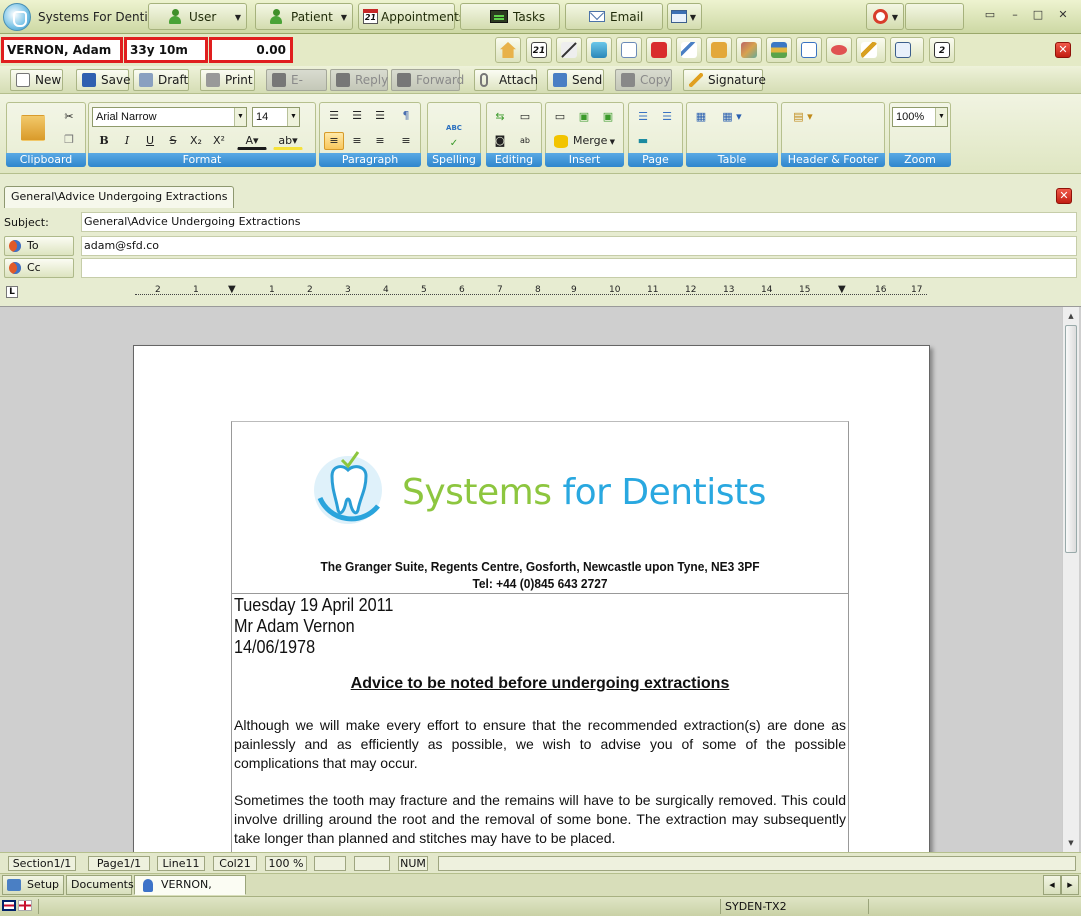 Image resolution: width=1081 pixels, height=916 pixels. Describe the element at coordinates (643, 117) in the screenshot. I see `page-break-icon: ☰` at that location.